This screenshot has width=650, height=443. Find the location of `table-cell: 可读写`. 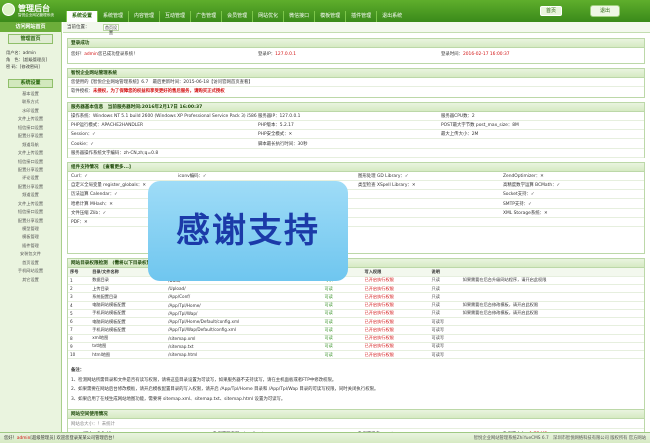

table-cell: 可读写 is located at coordinates (445, 322).